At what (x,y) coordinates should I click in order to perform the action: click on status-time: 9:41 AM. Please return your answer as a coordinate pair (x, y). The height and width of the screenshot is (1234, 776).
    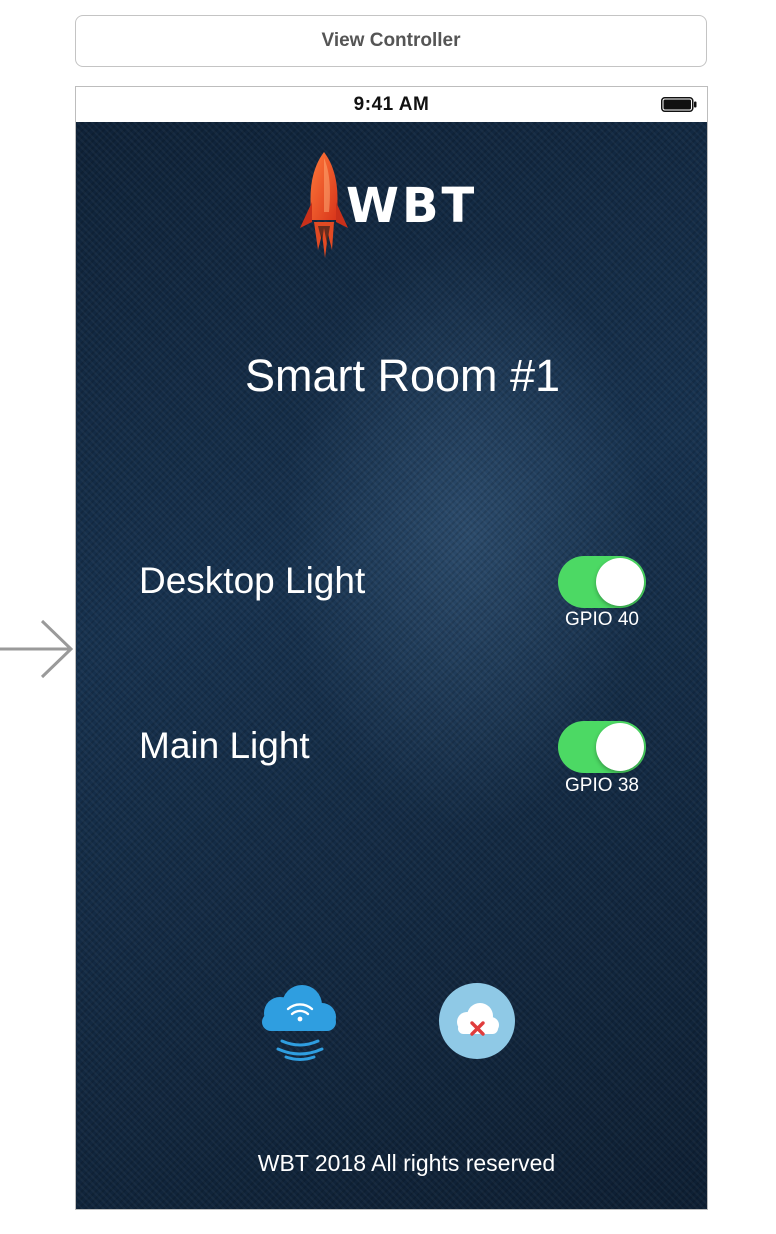
    Looking at the image, I should click on (391, 104).